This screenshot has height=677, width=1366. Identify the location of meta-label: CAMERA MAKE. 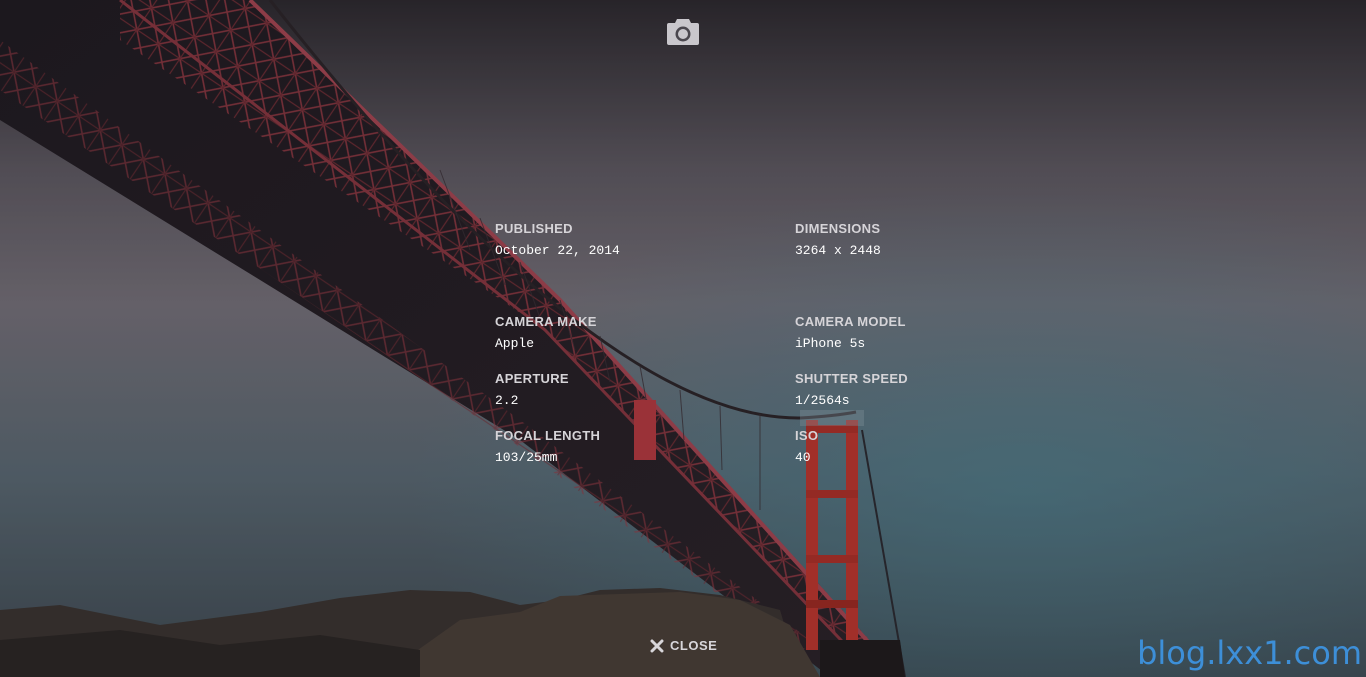
(546, 321).